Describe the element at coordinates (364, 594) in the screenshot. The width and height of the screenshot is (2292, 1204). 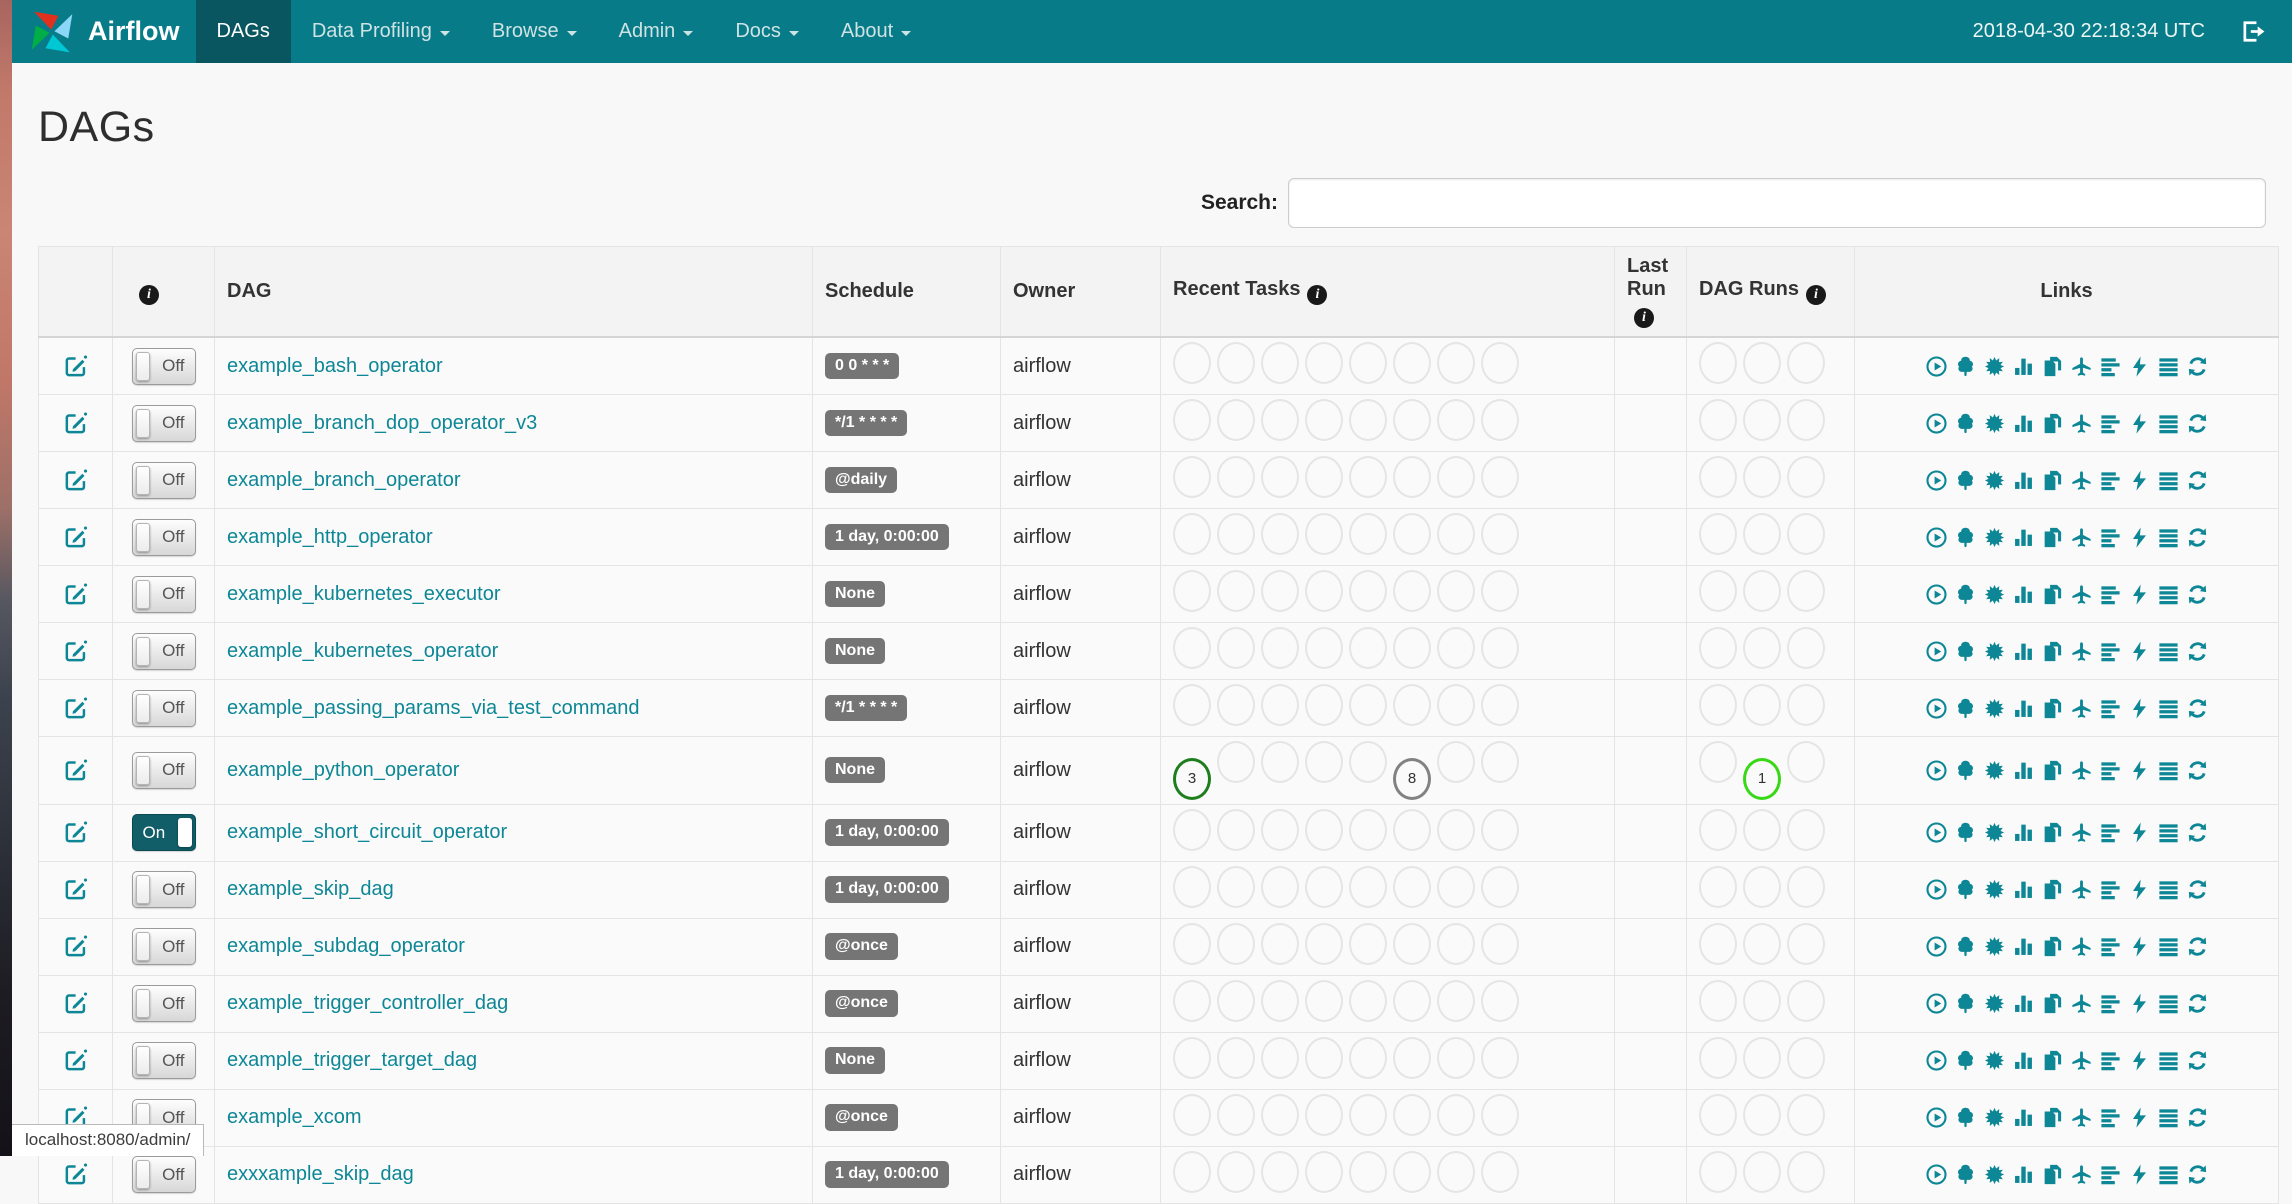
I see `dag-link: example_kubernetes_executor` at that location.